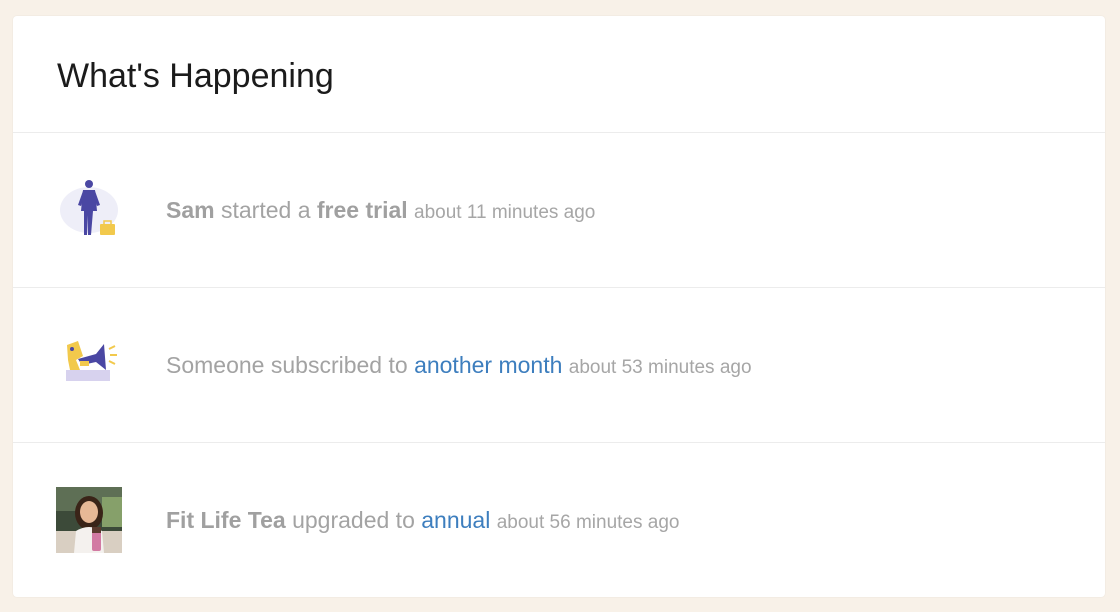 The width and height of the screenshot is (1120, 612). I want to click on avatar-photo, so click(89, 520).